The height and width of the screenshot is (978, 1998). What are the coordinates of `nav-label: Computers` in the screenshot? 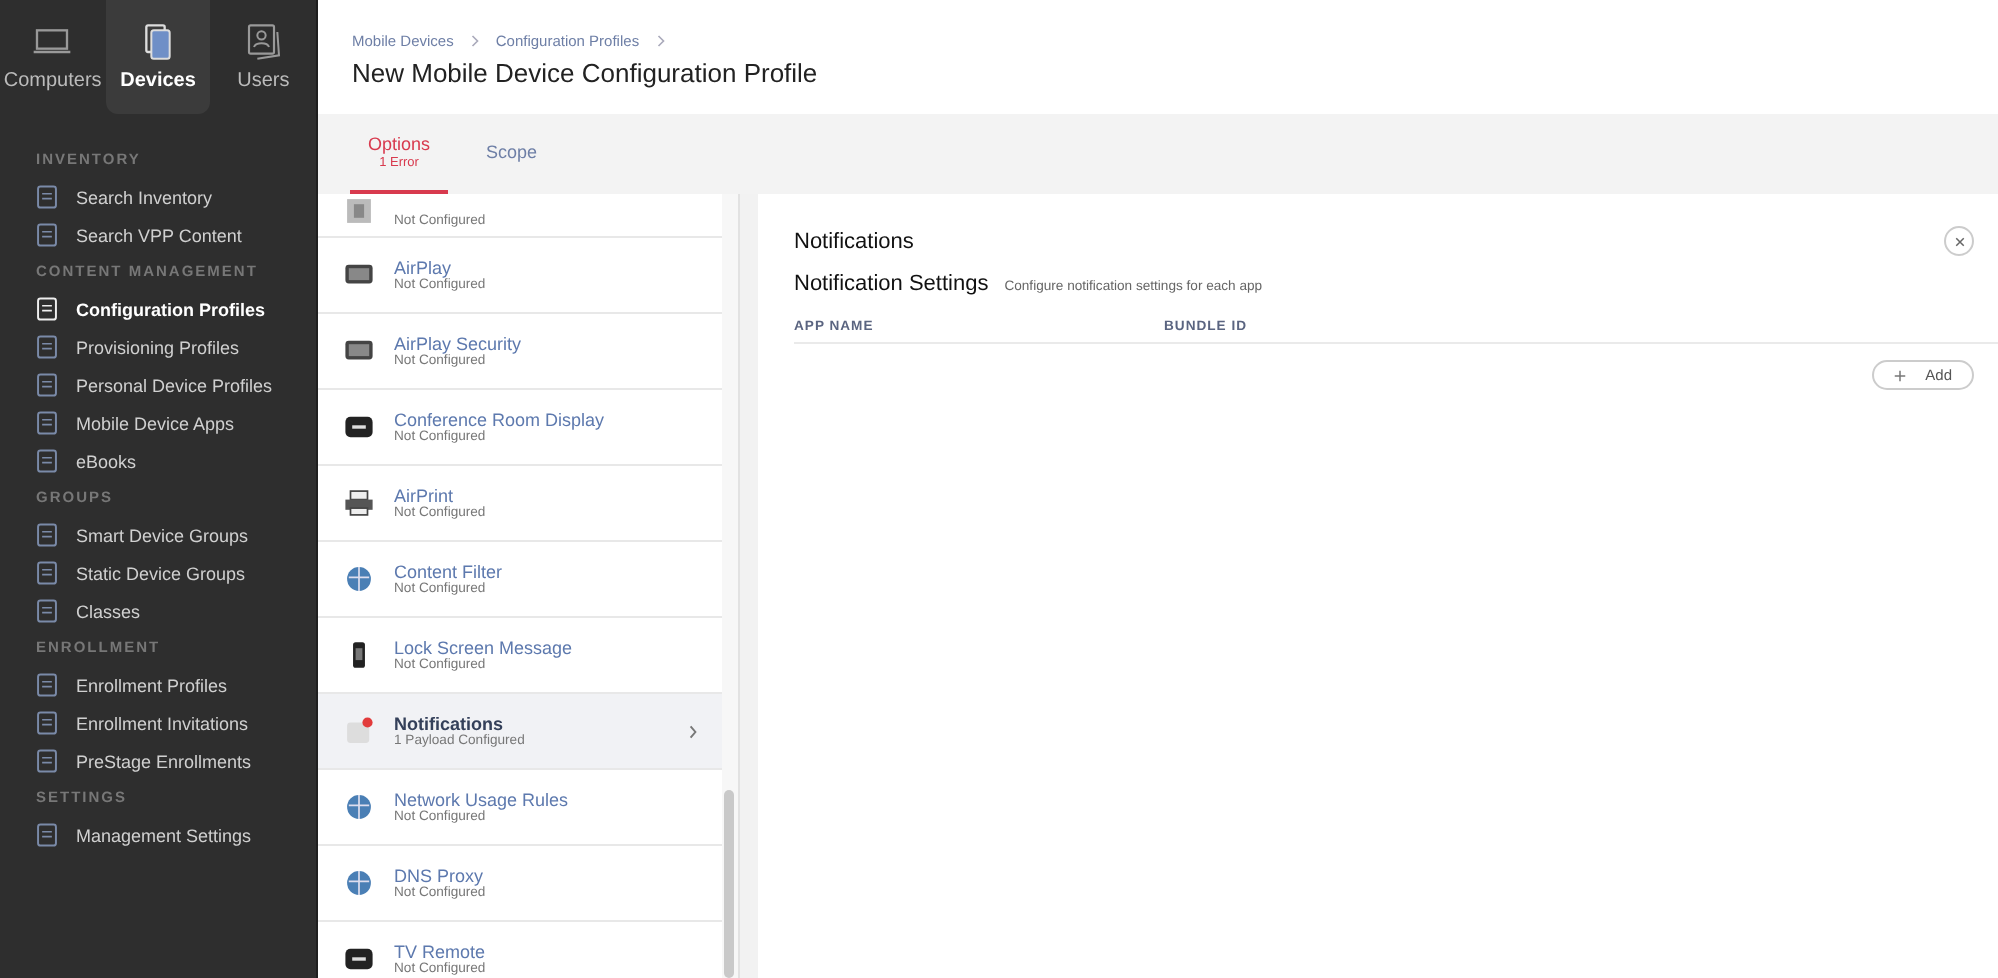 It's located at (52, 81).